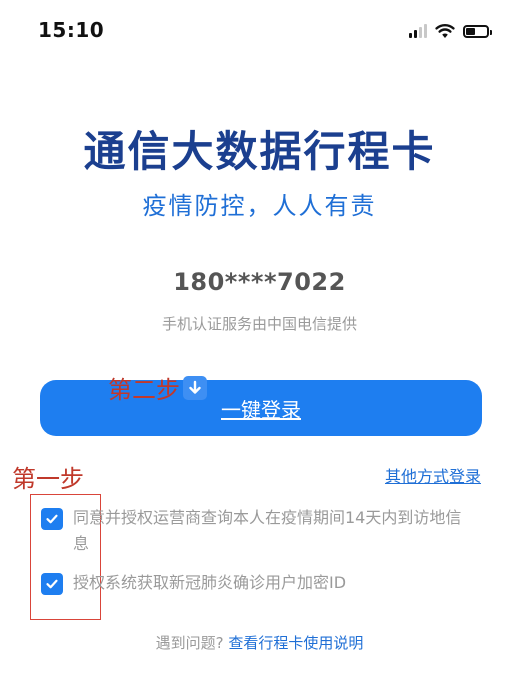  I want to click on help-row: 遇到问题? 查看行程卡使用说明, so click(259, 642).